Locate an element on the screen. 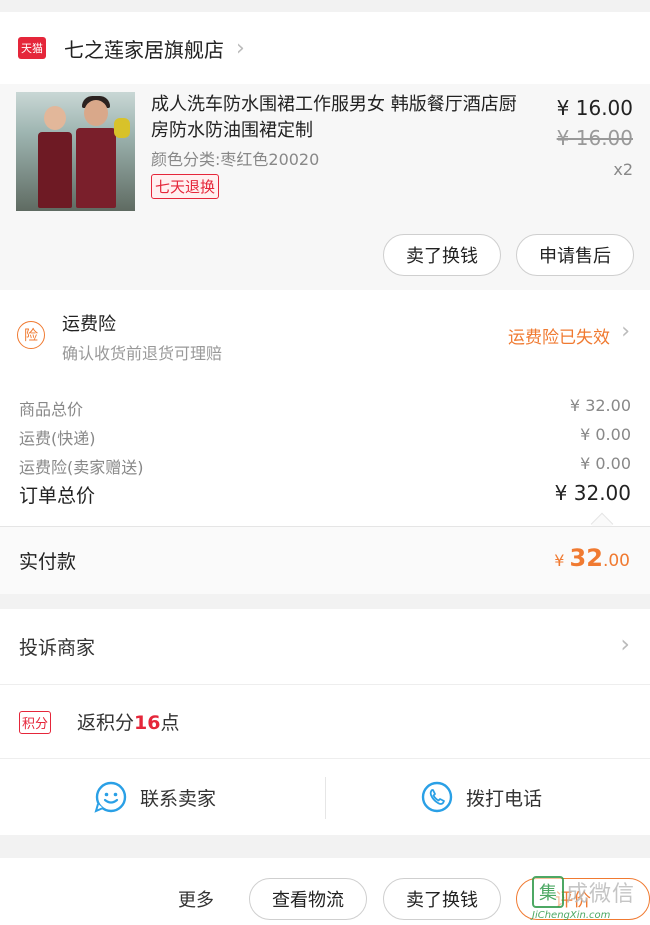  price-row-label: 运费(快递) is located at coordinates (57, 438).